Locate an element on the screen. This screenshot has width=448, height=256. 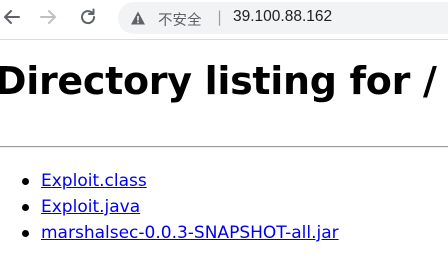
list-item: marshalsec-0.0.3-SNAPSHOT-all.jar is located at coordinates (169, 233).